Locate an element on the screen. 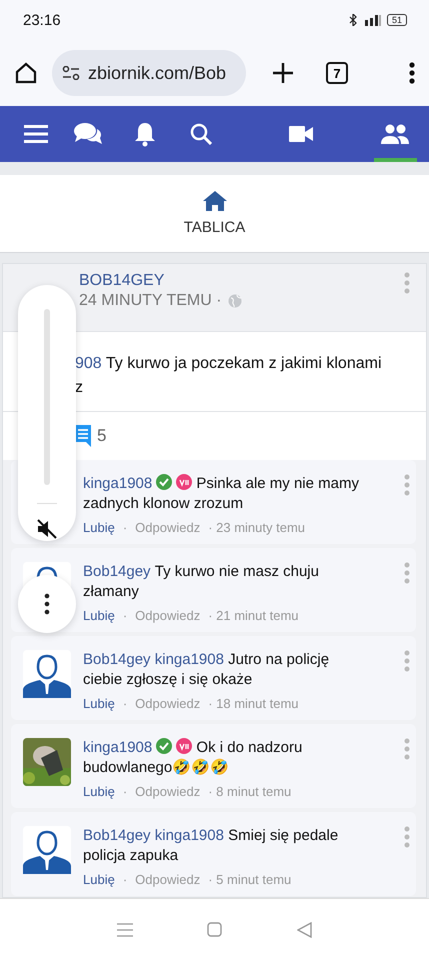  recent-apps-button is located at coordinates (125, 929).